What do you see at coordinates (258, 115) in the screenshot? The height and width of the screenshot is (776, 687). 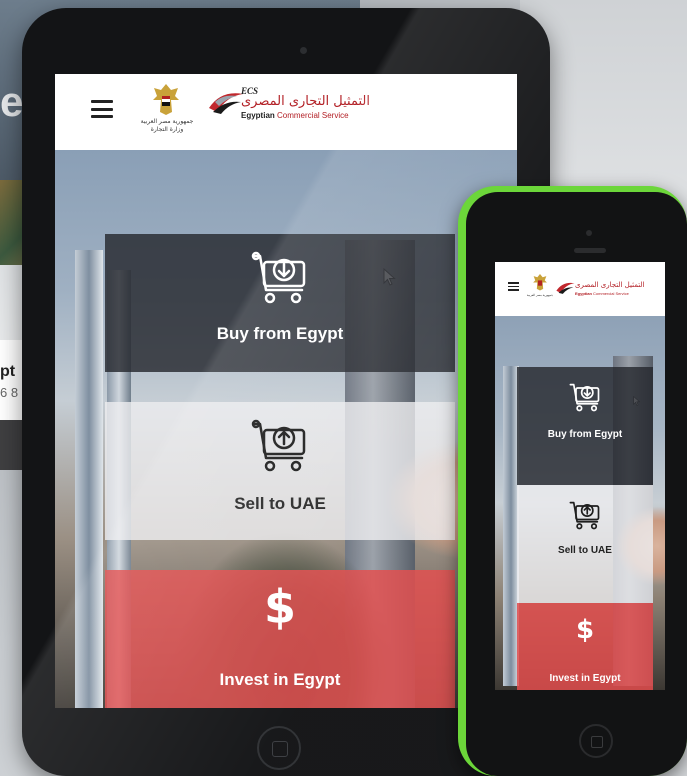 I see `logo-english-bold: Egyptian` at bounding box center [258, 115].